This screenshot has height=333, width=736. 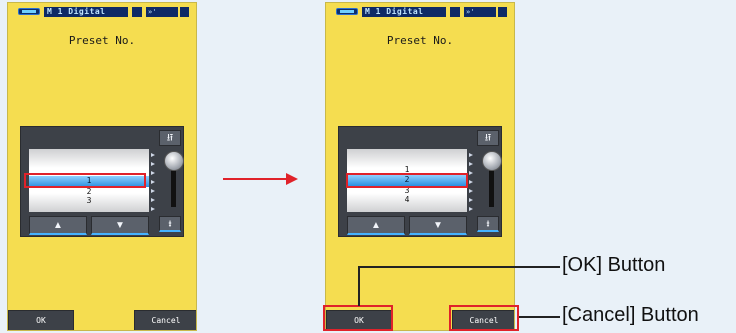 I want to click on arrow-right-icon, so click(x=292, y=179).